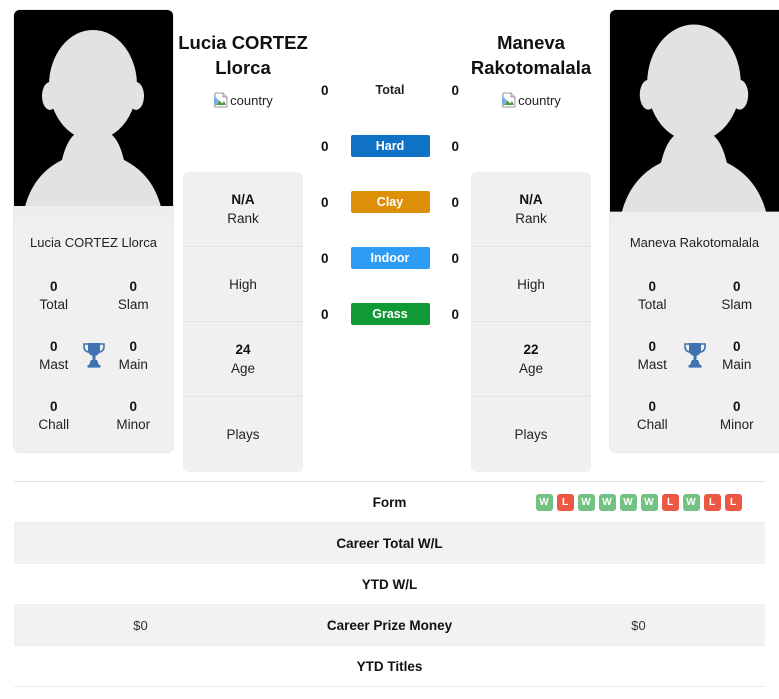  I want to click on player-info-column-right: N/A Rank High 22 Age Plays, so click(531, 322).